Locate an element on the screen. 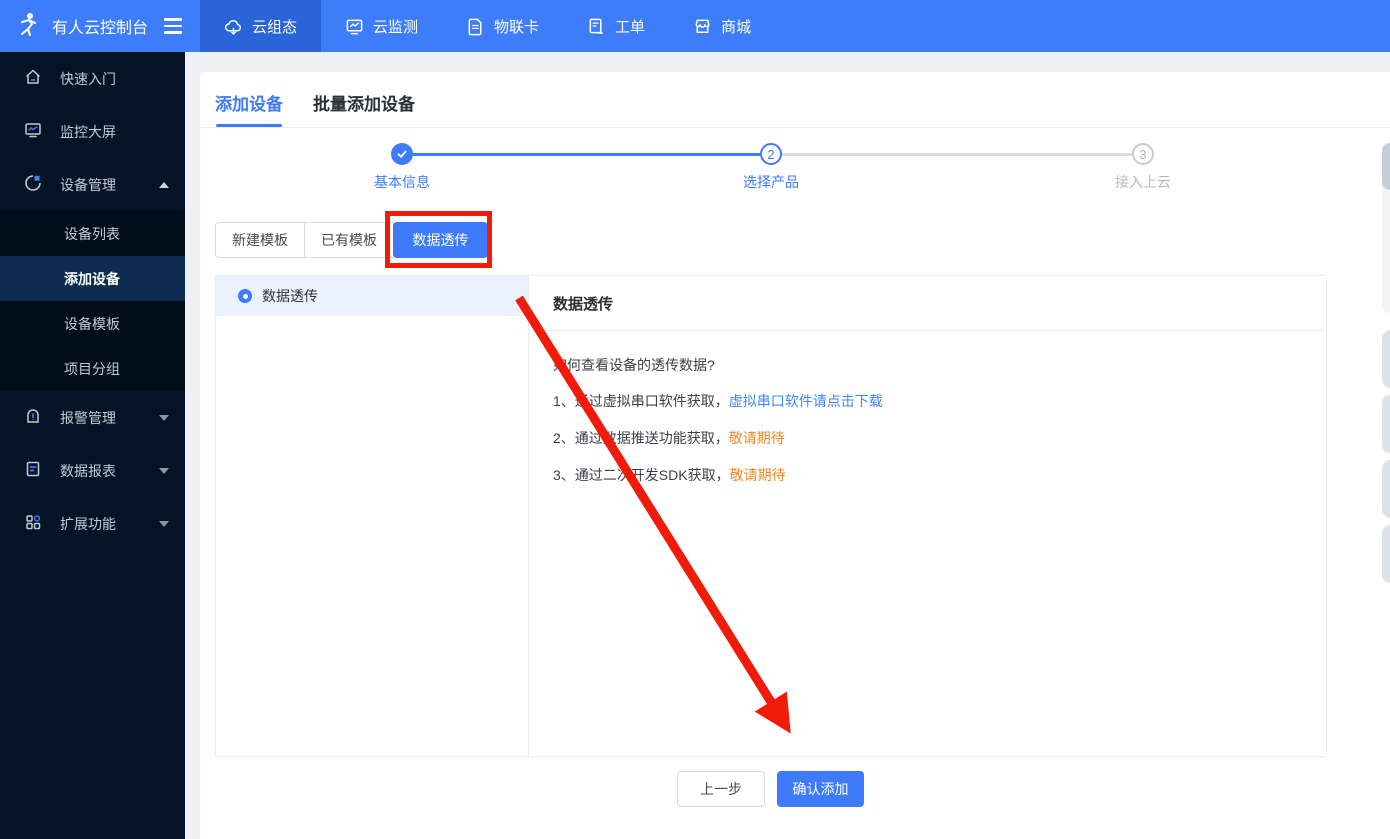 This screenshot has width=1390, height=839. brand-title: 有人云控制台 is located at coordinates (100, 28).